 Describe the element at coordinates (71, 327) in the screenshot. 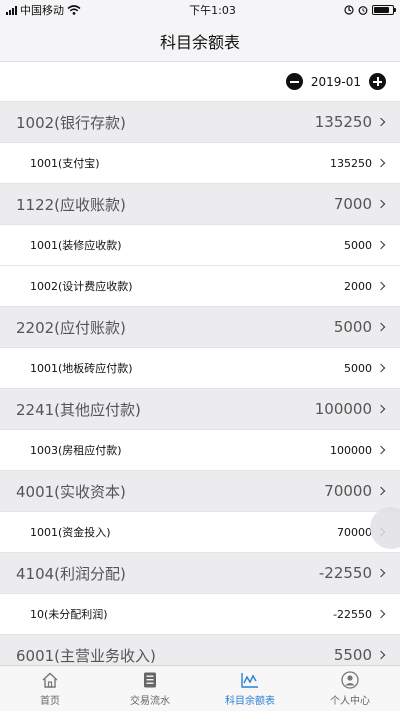

I see `account-name: 2202(应付账款)` at that location.